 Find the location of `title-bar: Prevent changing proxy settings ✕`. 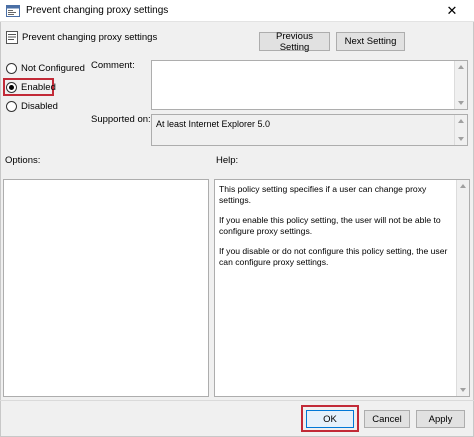

title-bar: Prevent changing proxy settings ✕ is located at coordinates (237, 11).